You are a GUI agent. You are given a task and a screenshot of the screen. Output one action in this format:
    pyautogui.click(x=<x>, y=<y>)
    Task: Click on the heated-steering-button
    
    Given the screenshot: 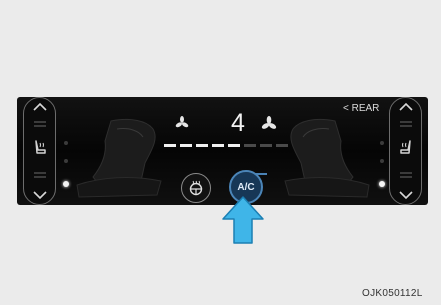 What is the action you would take?
    pyautogui.click(x=196, y=188)
    